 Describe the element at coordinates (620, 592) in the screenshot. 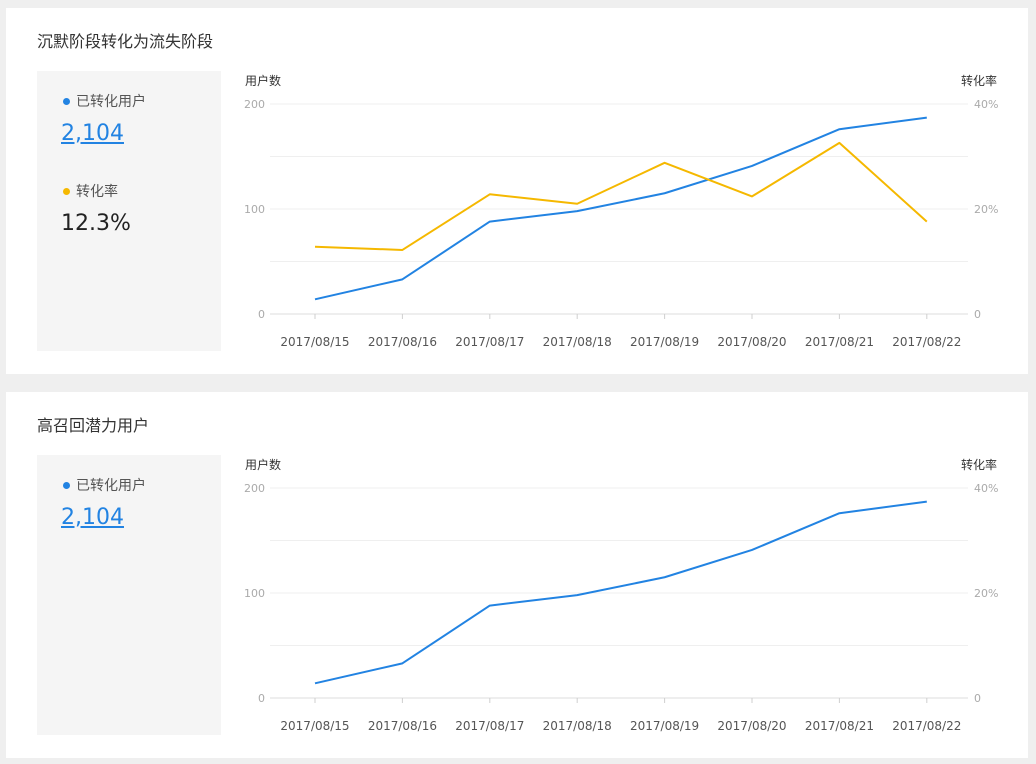

I see `series-line-converted-users` at that location.